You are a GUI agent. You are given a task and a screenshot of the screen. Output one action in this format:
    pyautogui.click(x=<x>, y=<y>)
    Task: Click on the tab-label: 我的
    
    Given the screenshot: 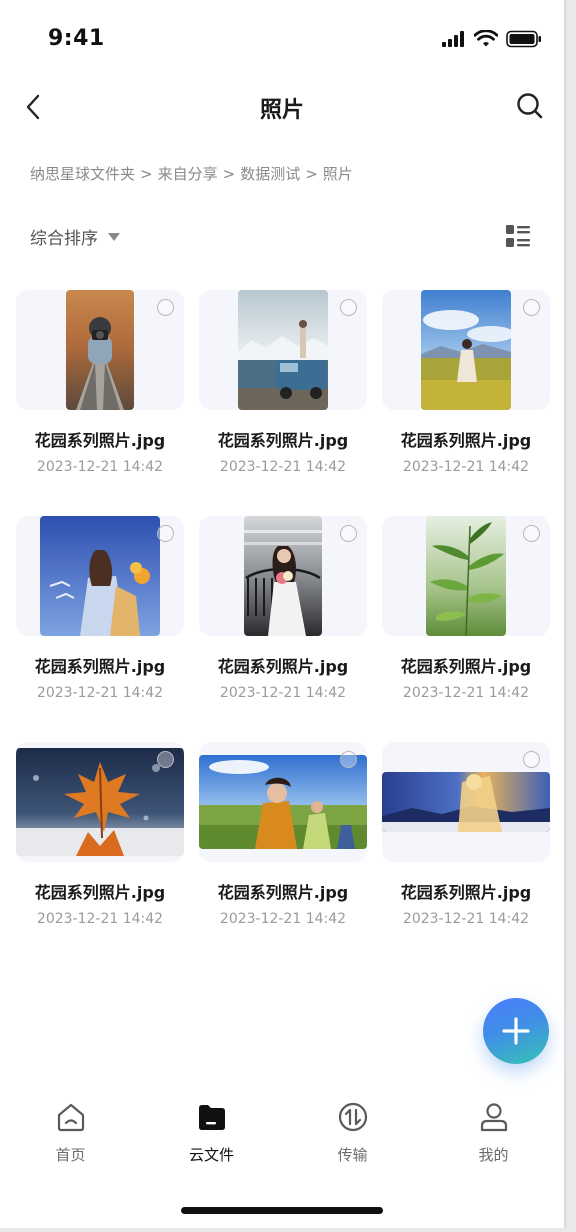 What is the action you would take?
    pyautogui.click(x=493, y=1155)
    